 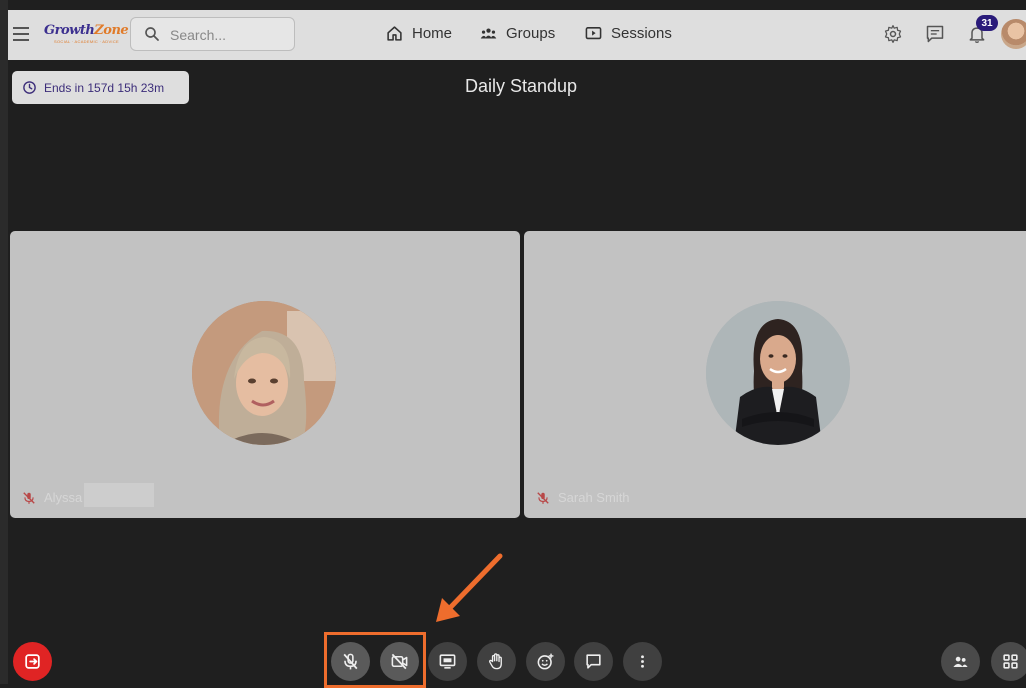 I want to click on gear-icon, so click(x=893, y=34).